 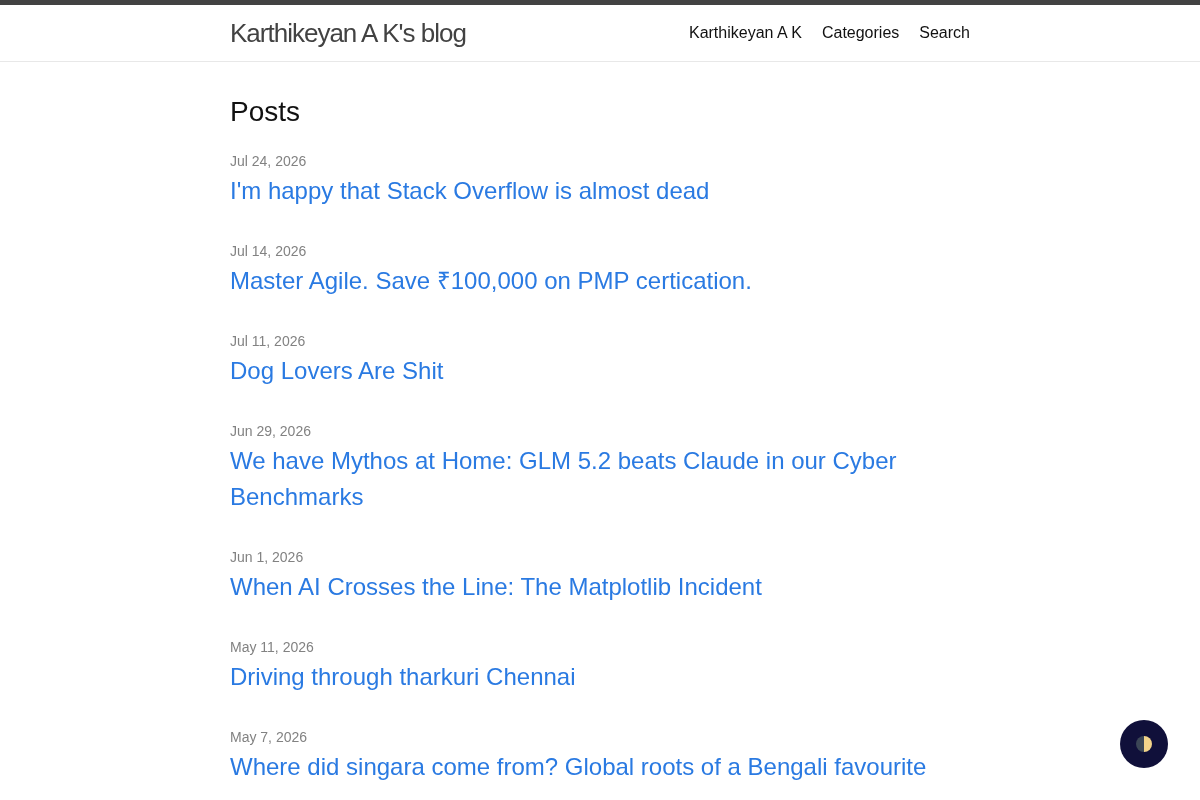 I want to click on post-date: Jun 1, 2026, so click(x=267, y=557).